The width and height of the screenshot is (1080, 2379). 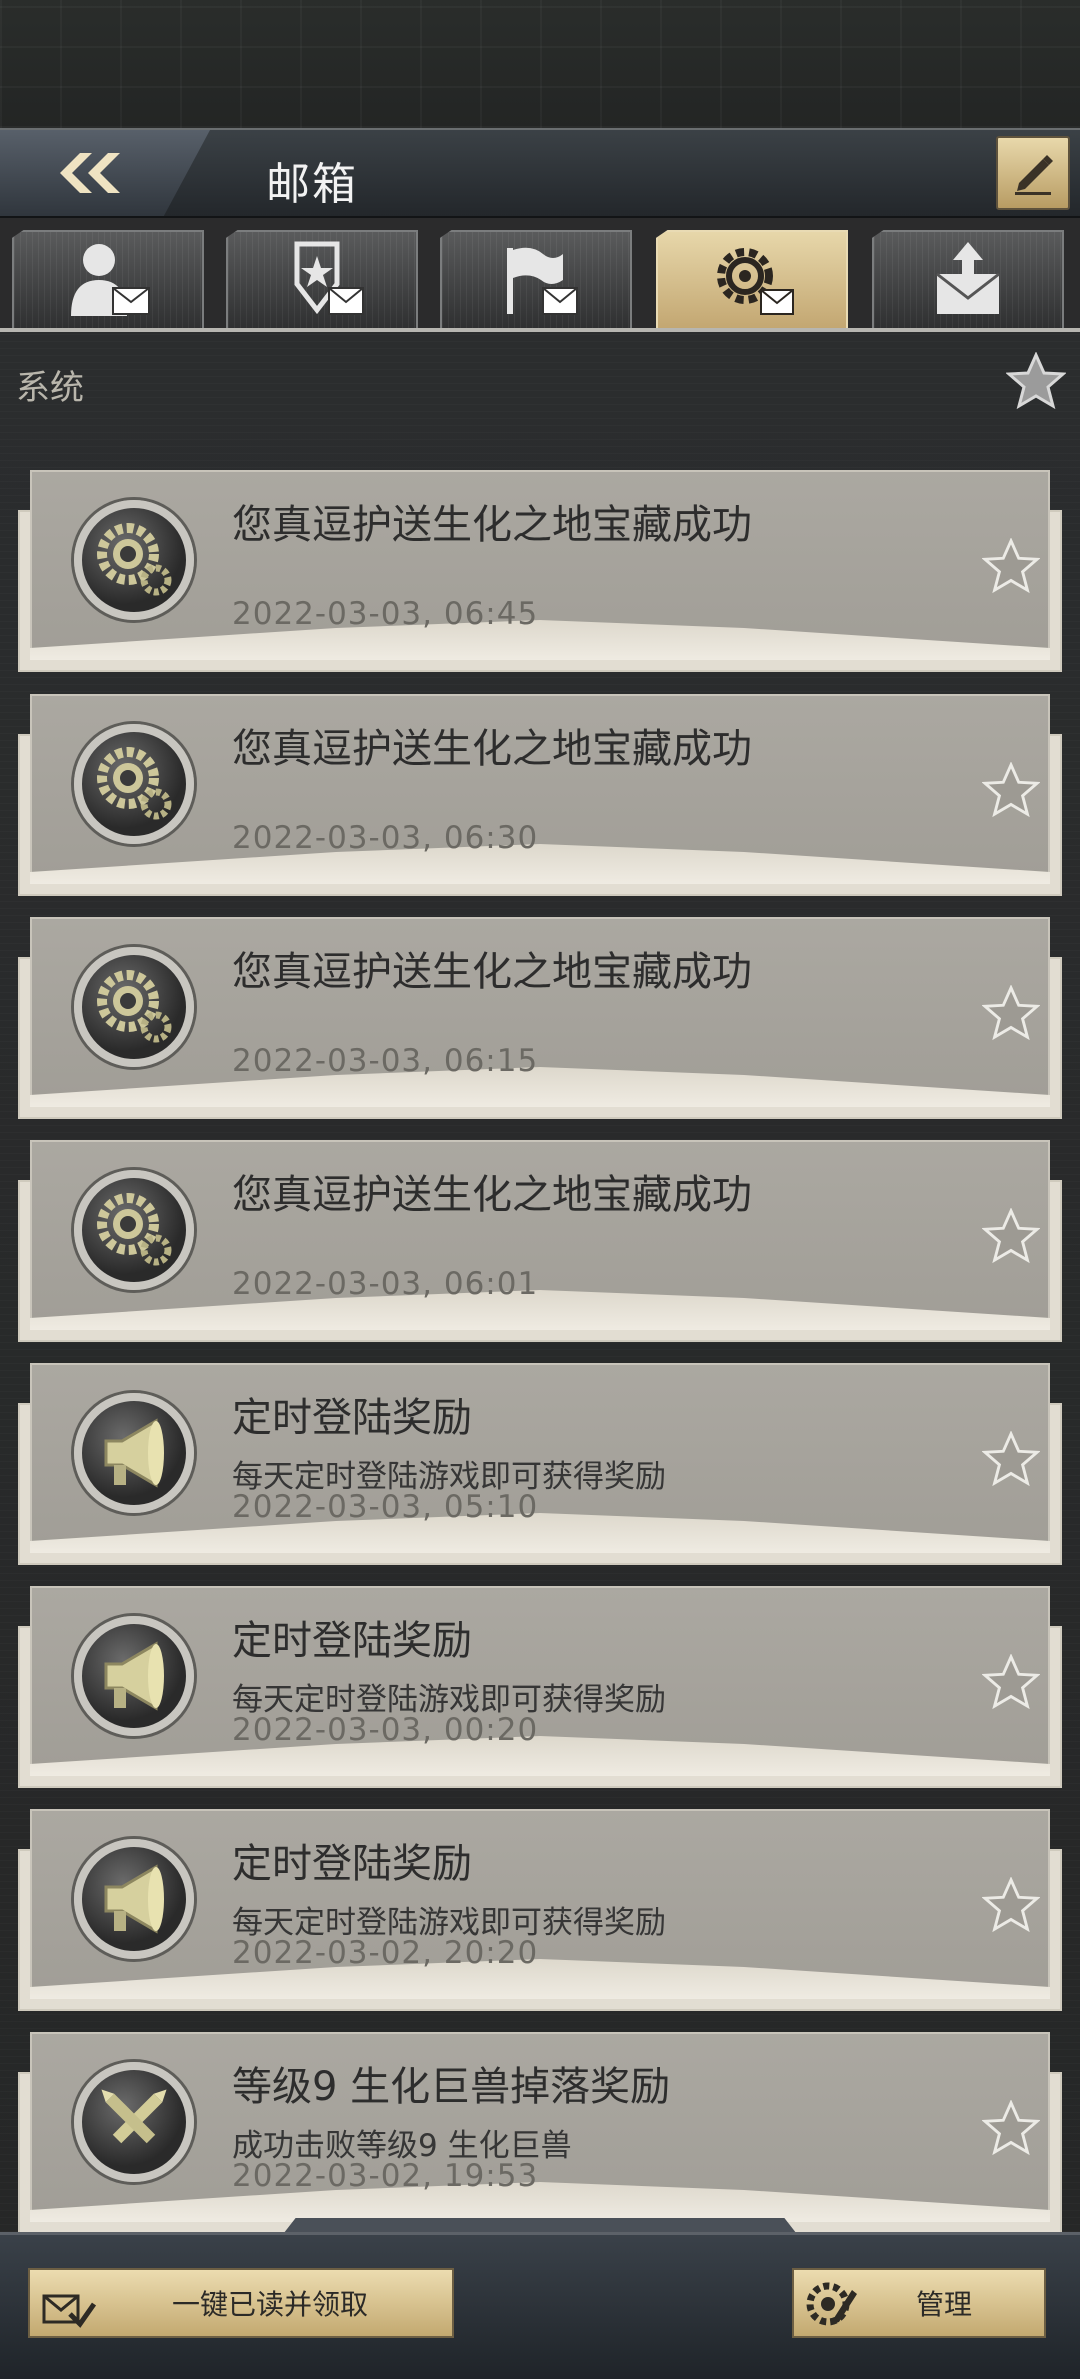 I want to click on mail-time: 2022-03-02, 19:53, so click(x=385, y=2176).